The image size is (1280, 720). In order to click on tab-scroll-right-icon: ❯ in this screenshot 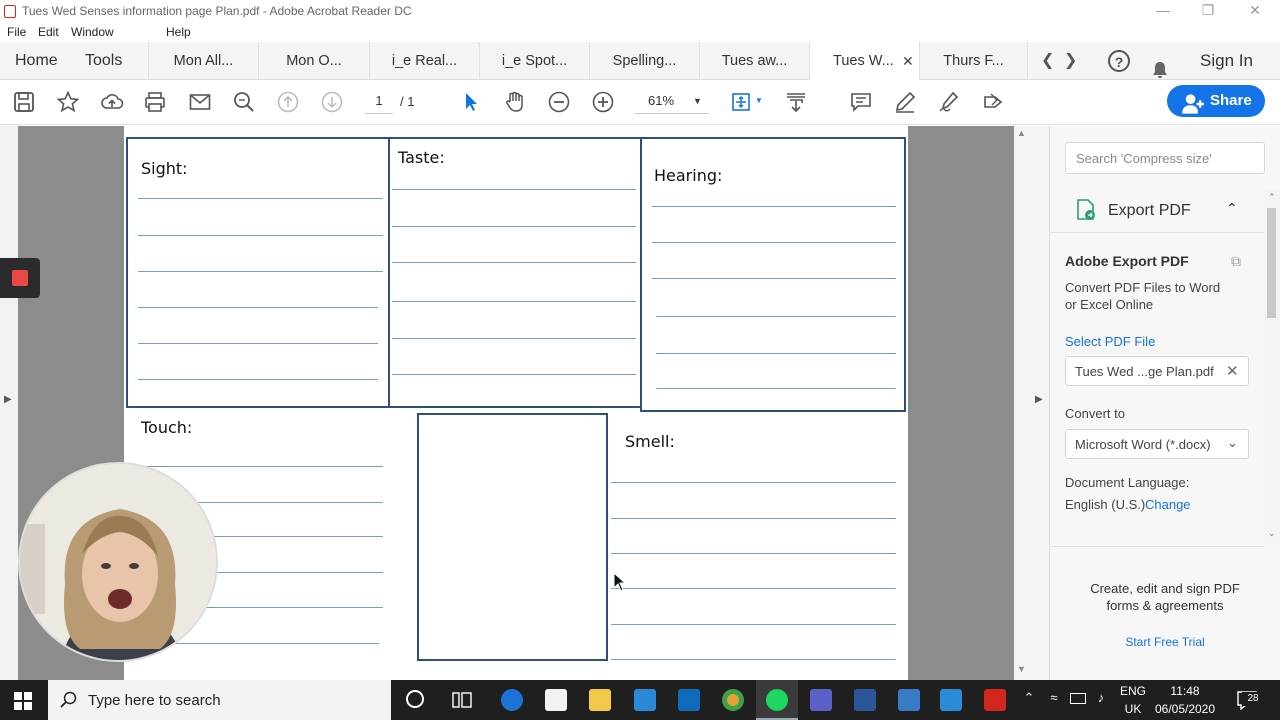, I will do `click(1070, 61)`.